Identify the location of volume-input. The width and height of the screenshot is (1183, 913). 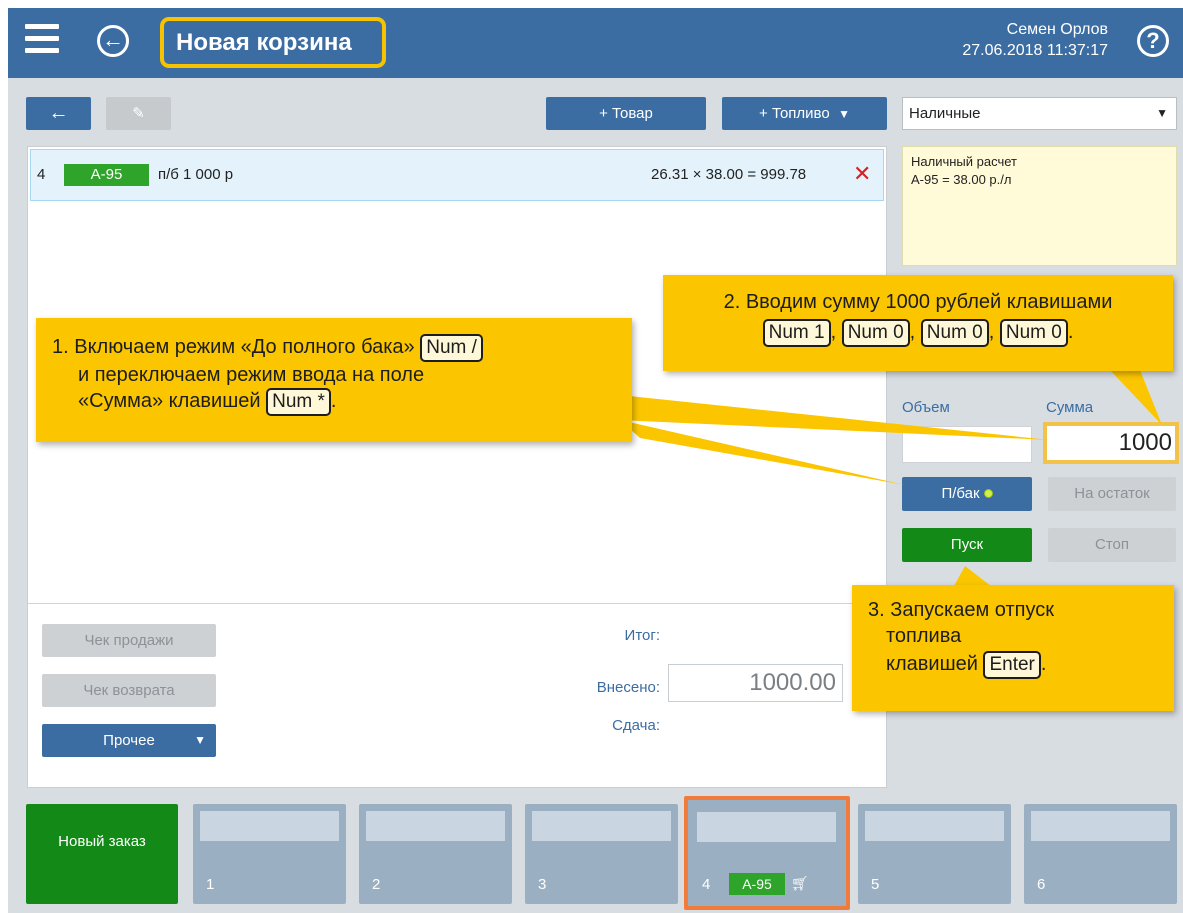
(967, 444).